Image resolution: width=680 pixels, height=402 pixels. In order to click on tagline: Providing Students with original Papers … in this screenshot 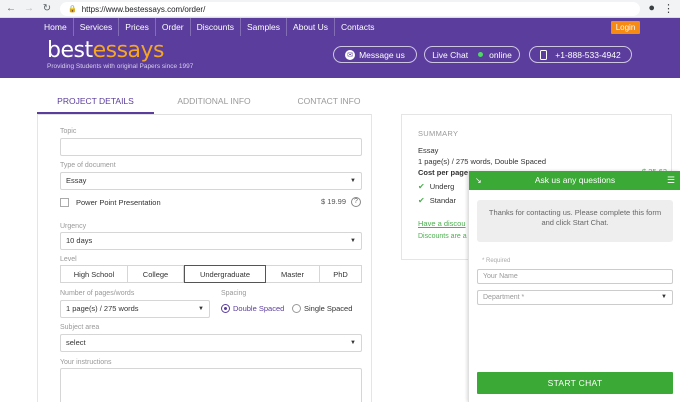, I will do `click(120, 66)`.